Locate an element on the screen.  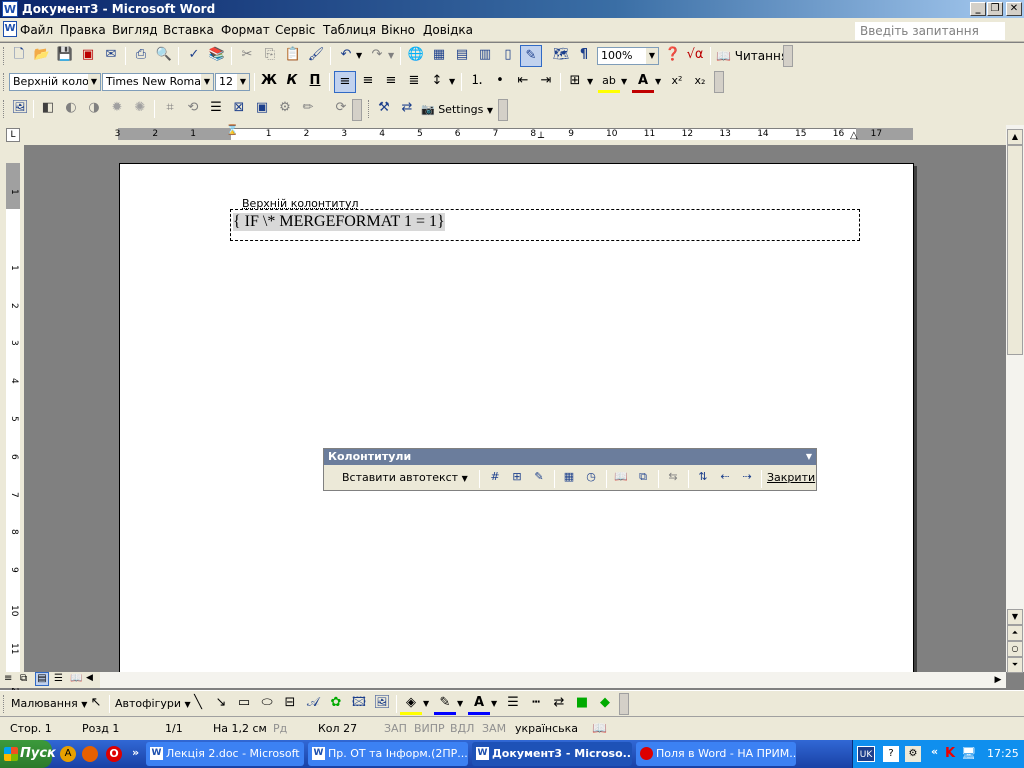
tables-borders-icon: ▦ is located at coordinates (439, 56).